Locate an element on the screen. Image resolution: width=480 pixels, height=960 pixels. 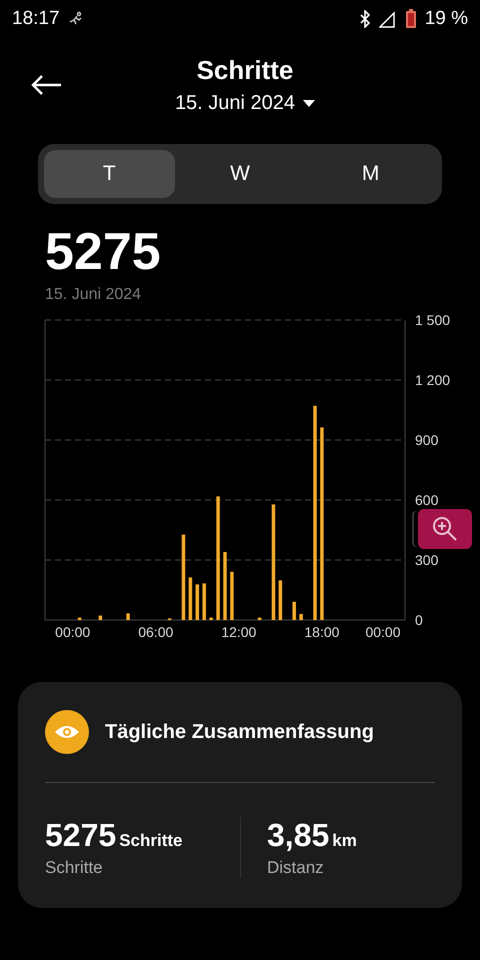
back-arrow-icon is located at coordinates (46, 85).